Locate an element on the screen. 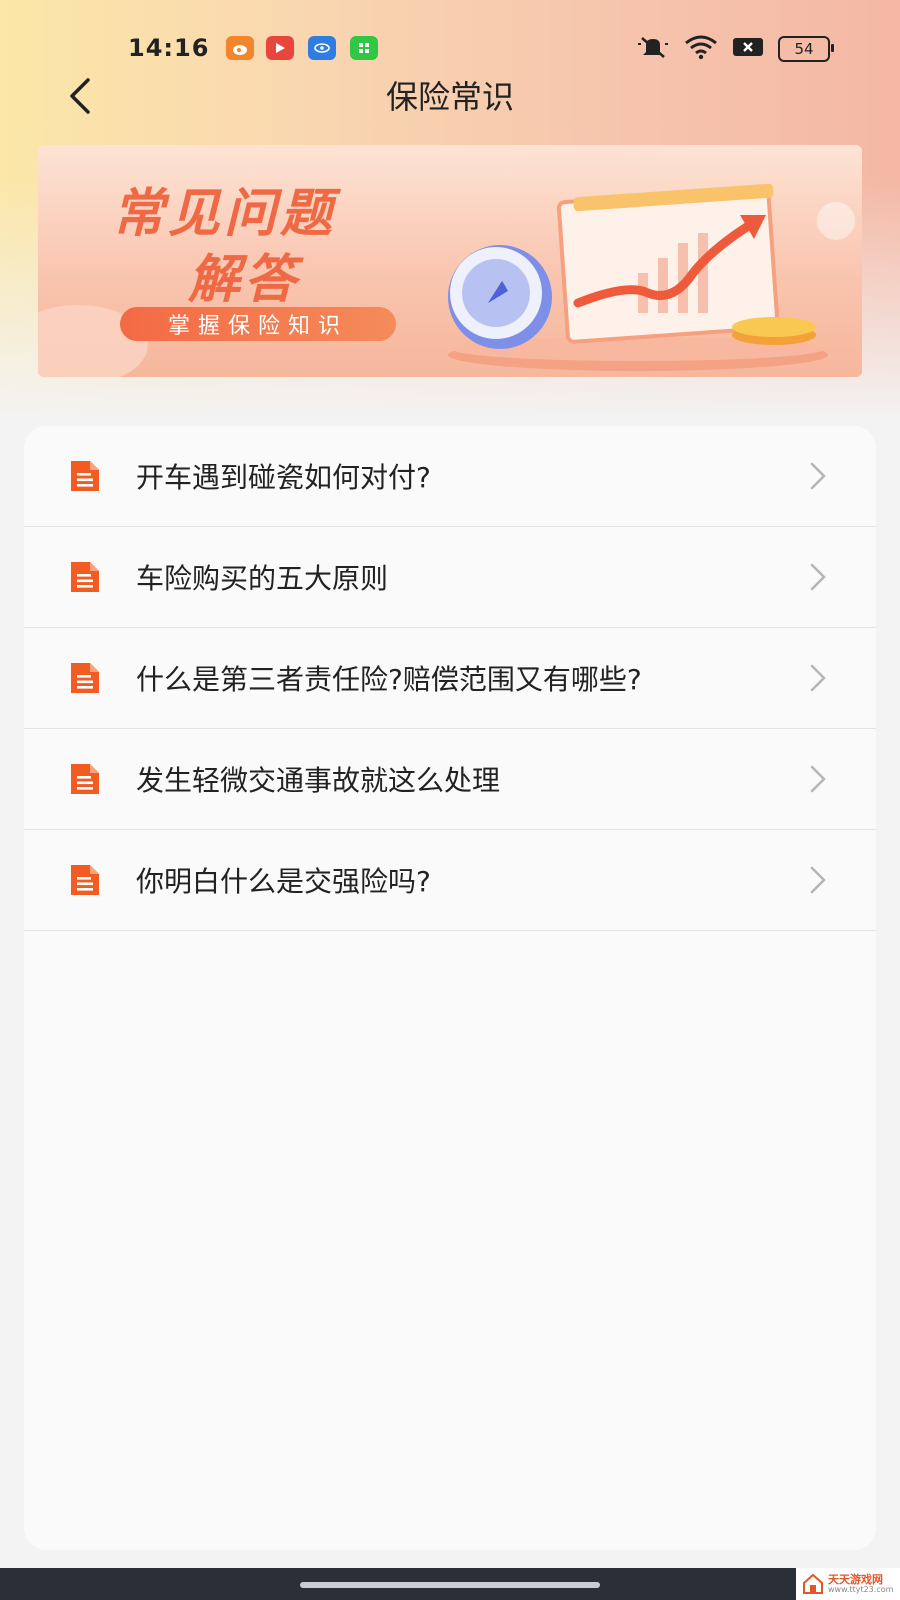  shop-icon is located at coordinates (364, 48).